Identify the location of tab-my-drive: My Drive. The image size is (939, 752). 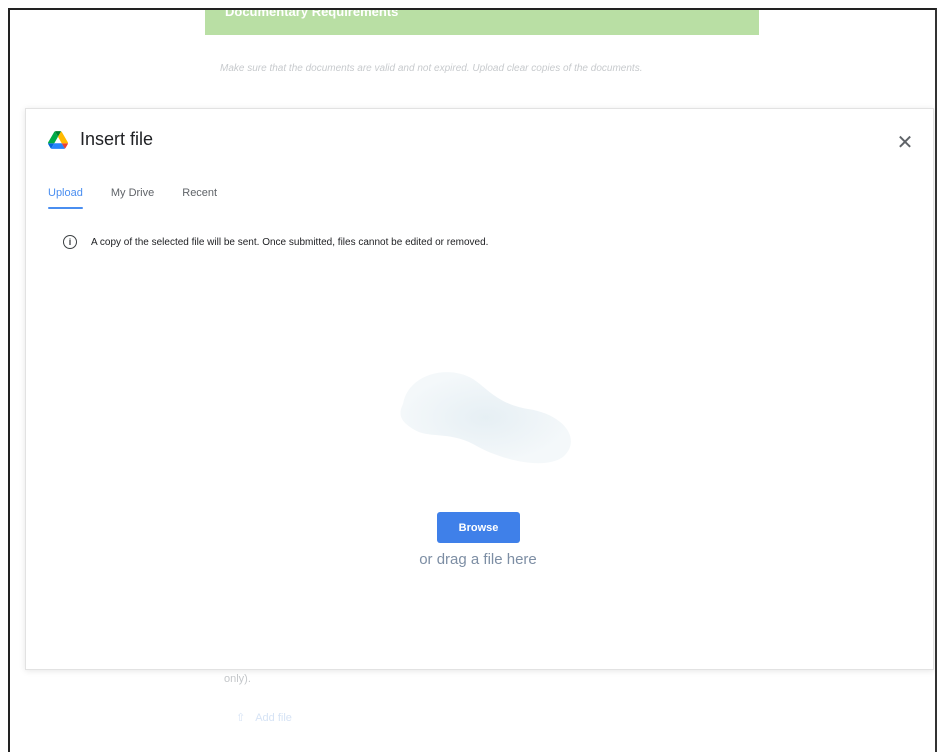
(132, 198).